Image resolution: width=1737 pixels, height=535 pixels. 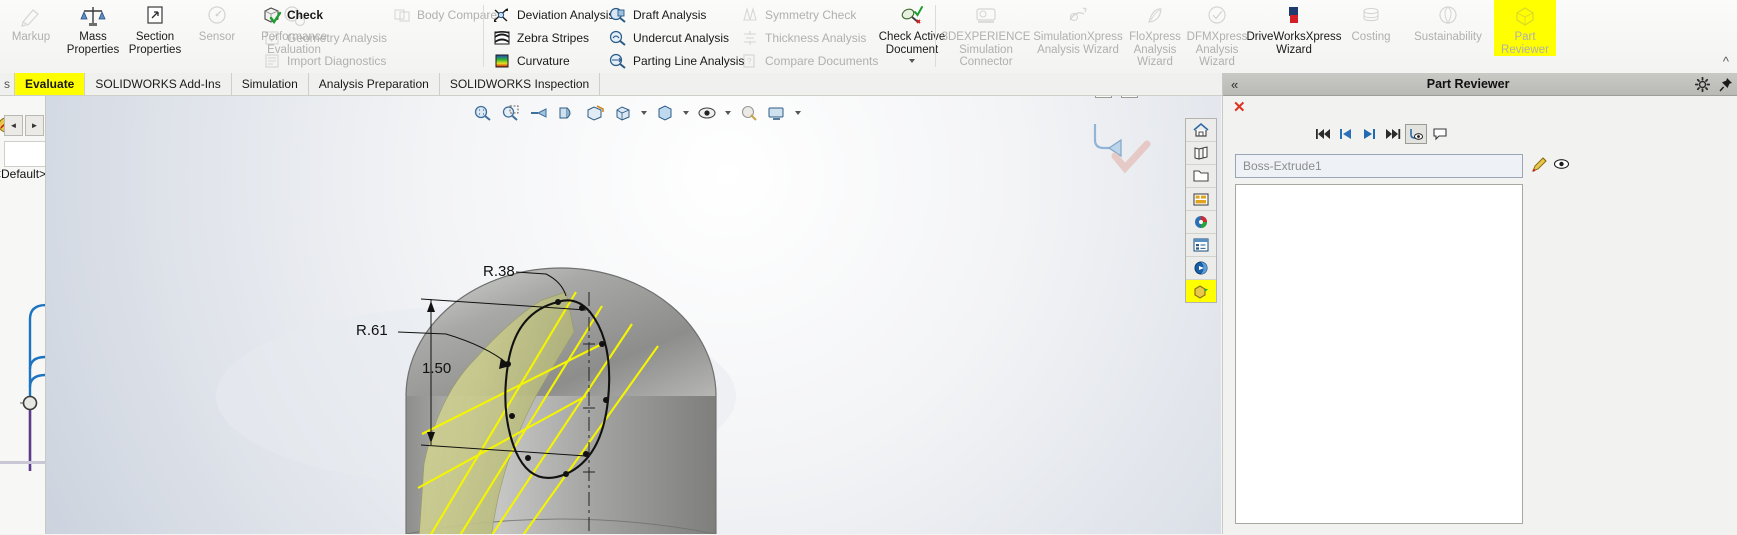 What do you see at coordinates (155, 28) in the screenshot?
I see `ribbon-button-section-properties: Section Properties` at bounding box center [155, 28].